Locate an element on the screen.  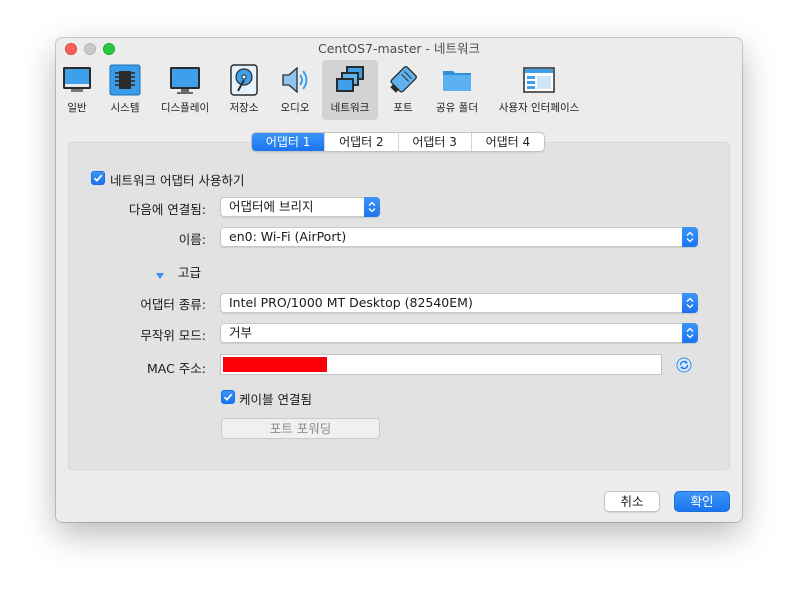
toolbar-item-storage: 저장소 is located at coordinates (244, 90).